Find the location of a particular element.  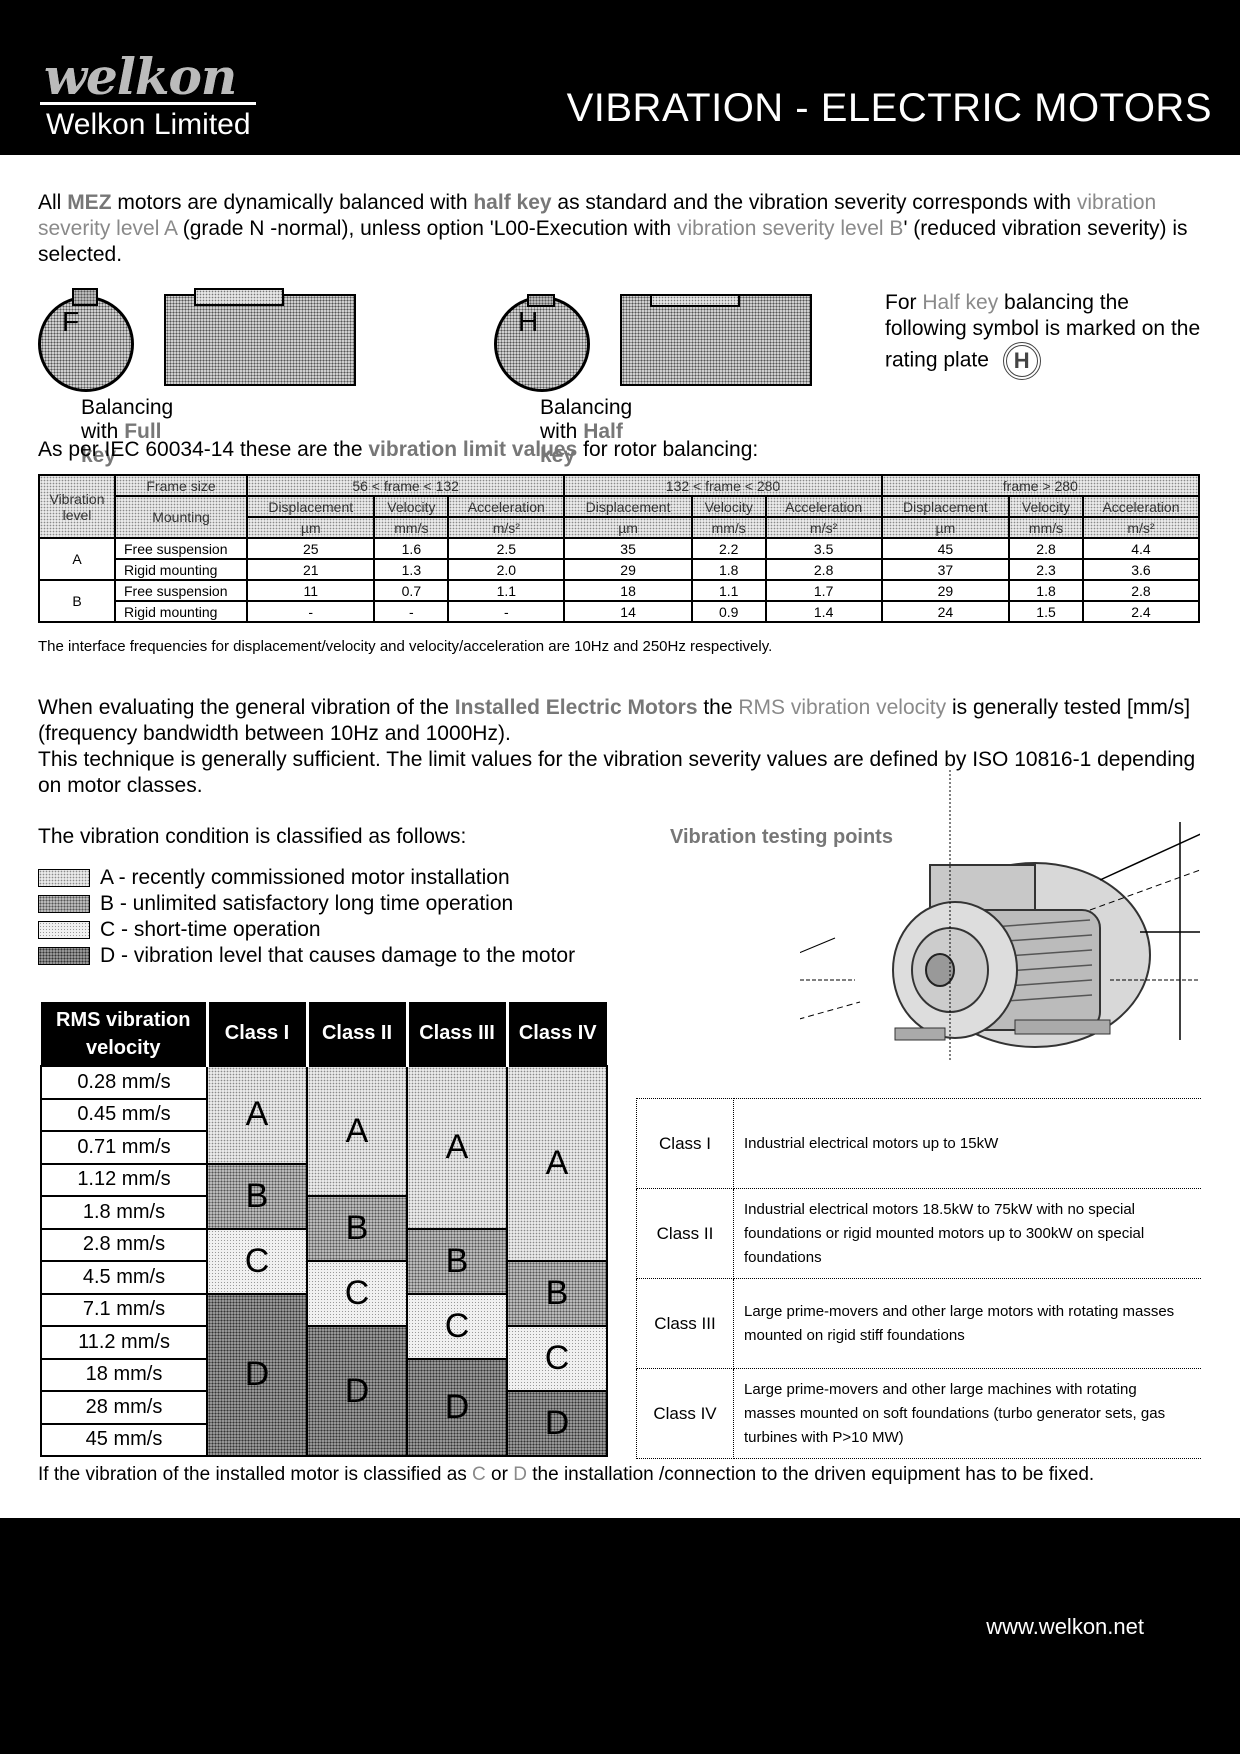

eval-text: the is located at coordinates (718, 707).